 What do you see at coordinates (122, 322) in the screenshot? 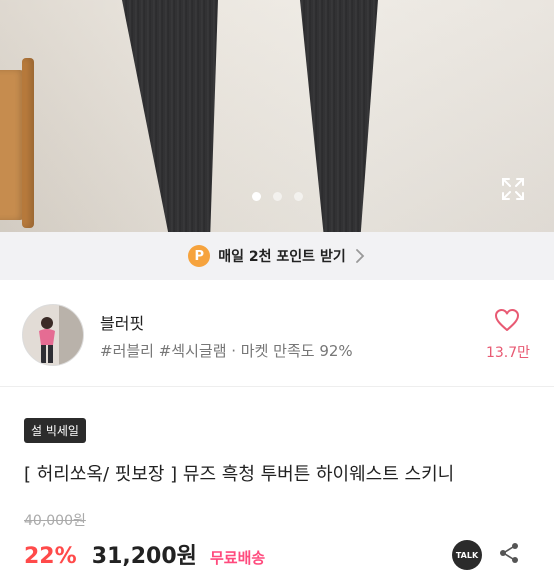
I see `seller-name: 블러핏` at bounding box center [122, 322].